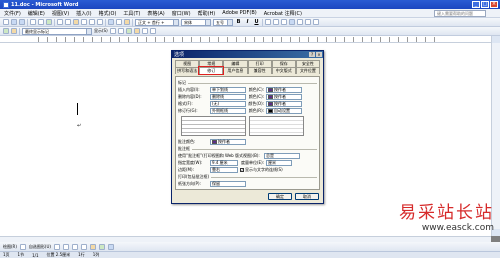  Describe the element at coordinates (228, 103) in the screenshot. I see `formatting-select: (无)` at that location.